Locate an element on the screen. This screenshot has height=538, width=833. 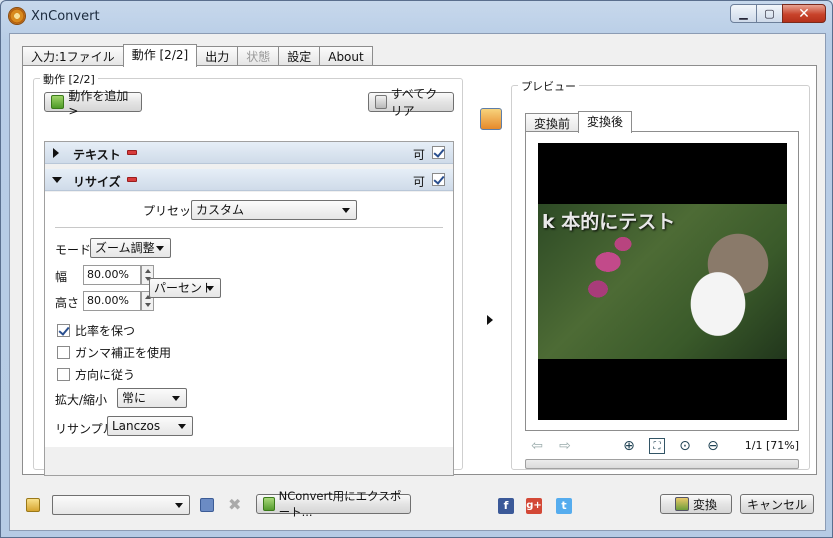
convert-icon is located at coordinates (681, 504).